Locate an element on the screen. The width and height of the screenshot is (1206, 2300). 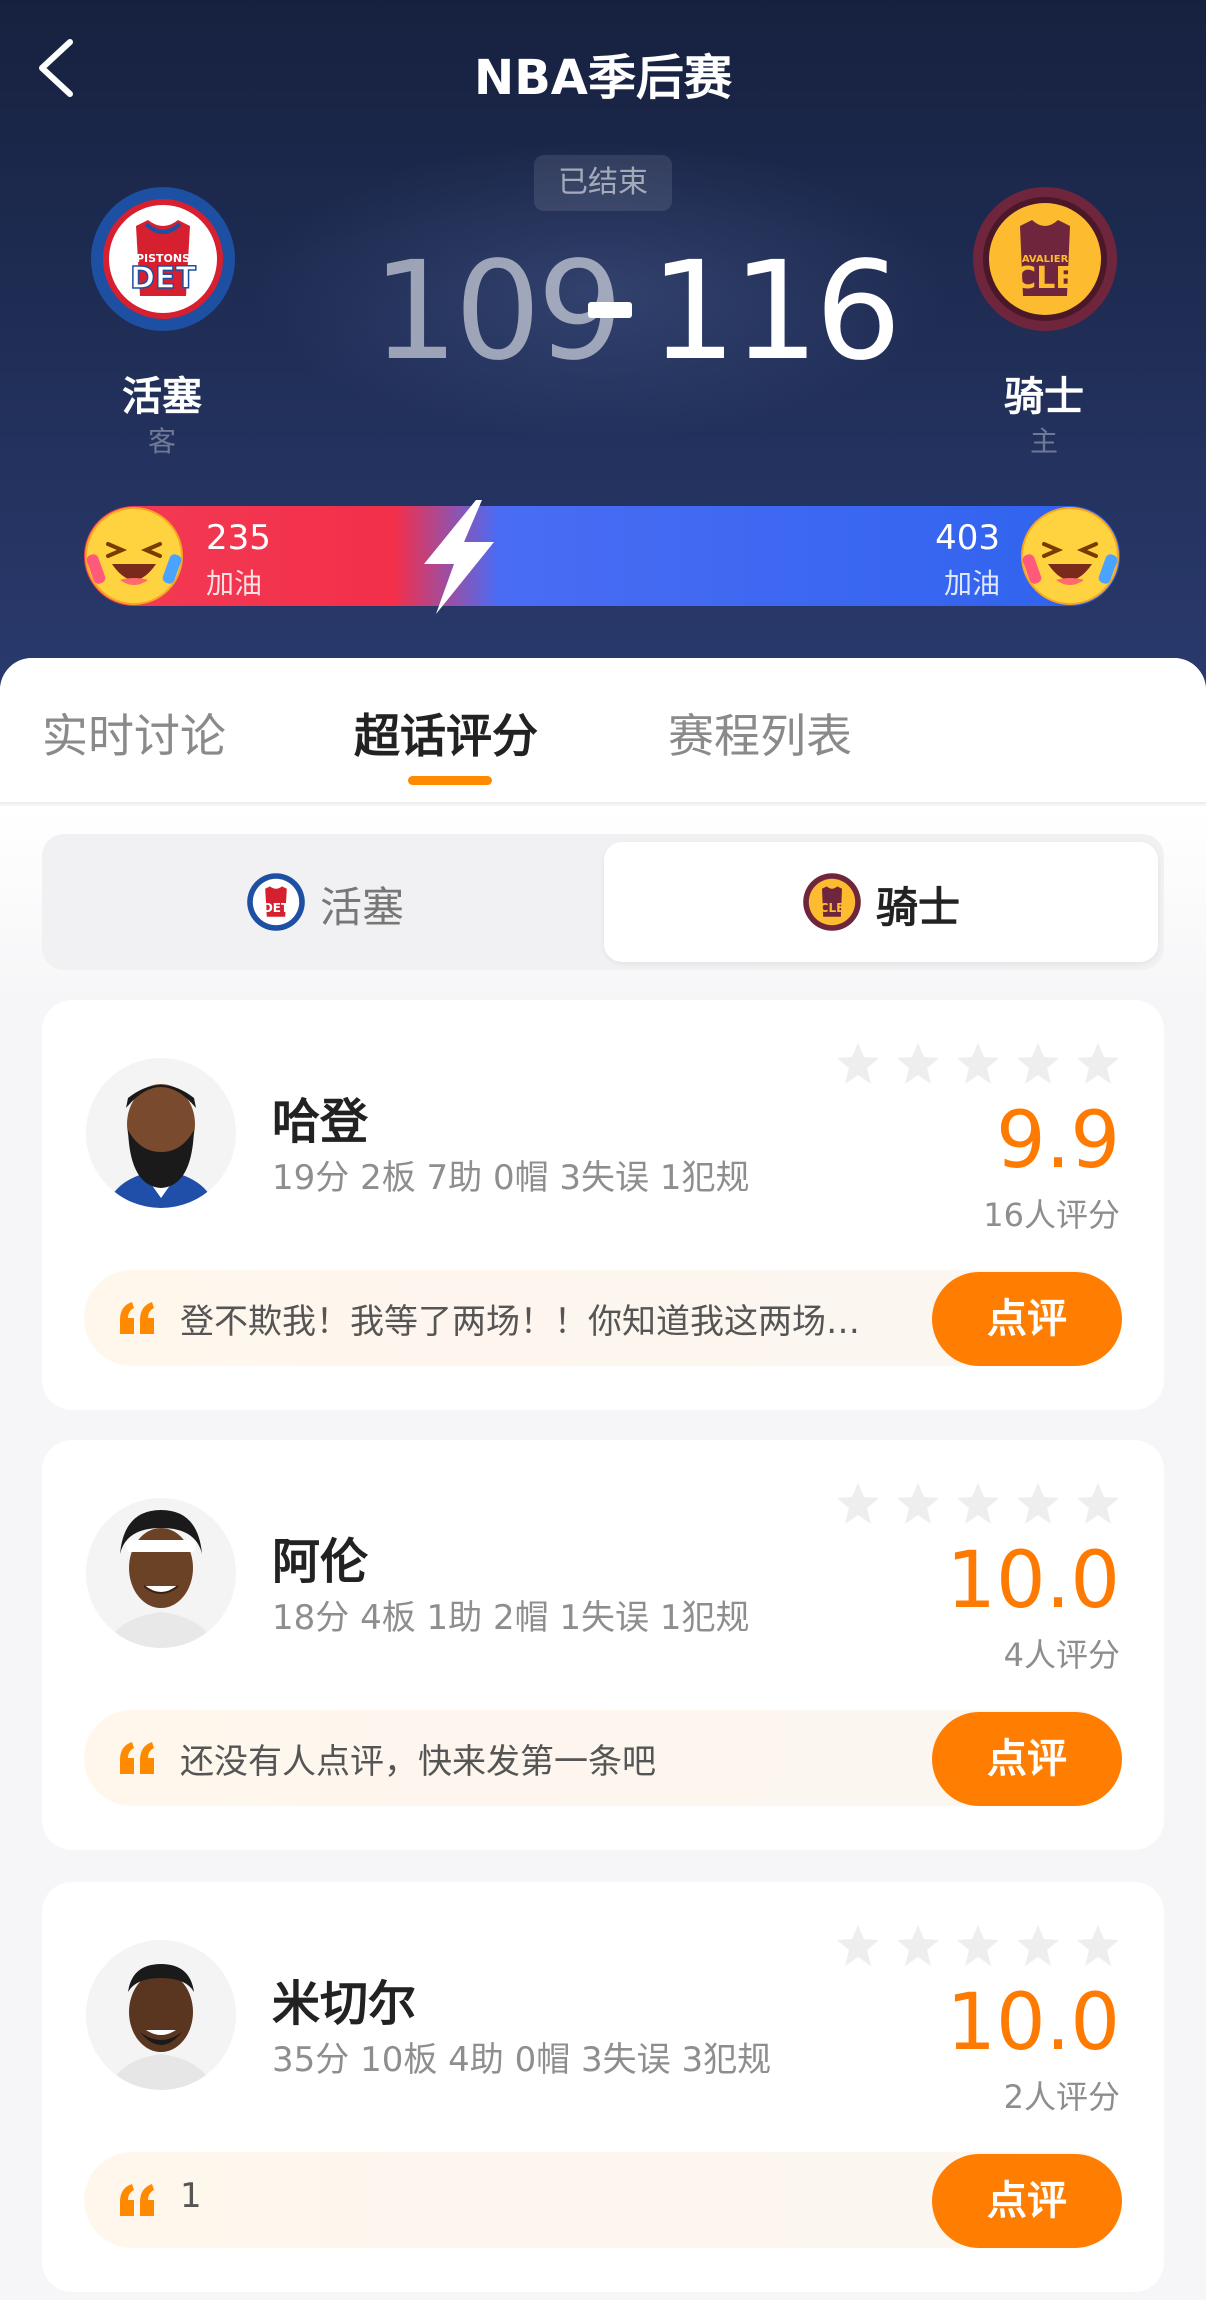
cavaliers-logo-icon: CLE is located at coordinates (832, 902).